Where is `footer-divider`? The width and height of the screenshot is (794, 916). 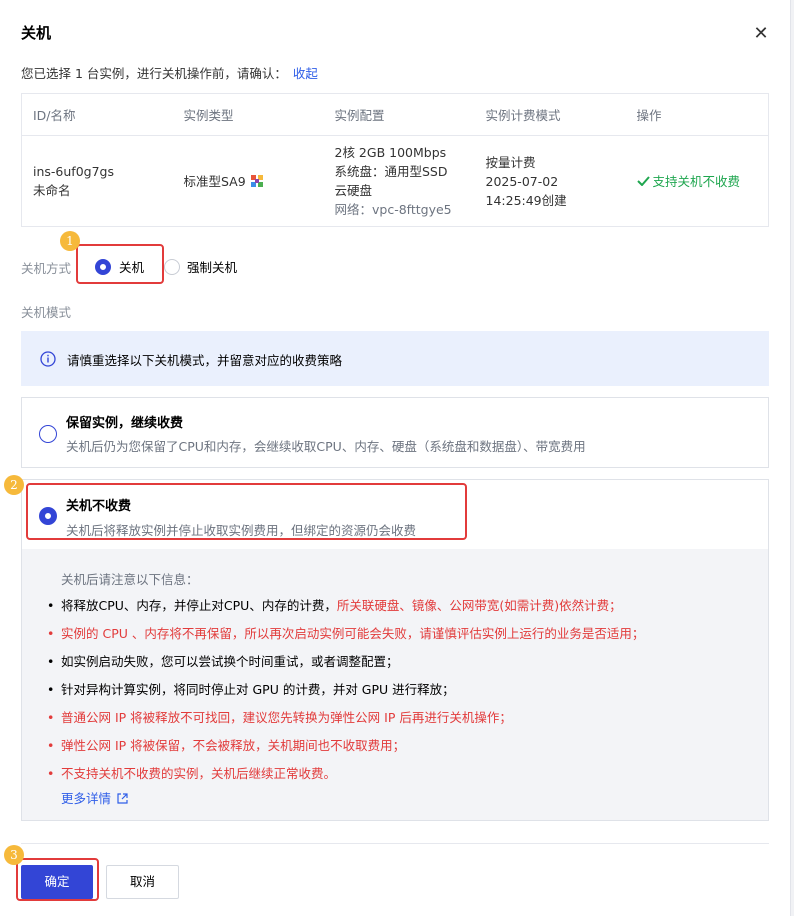 footer-divider is located at coordinates (395, 843).